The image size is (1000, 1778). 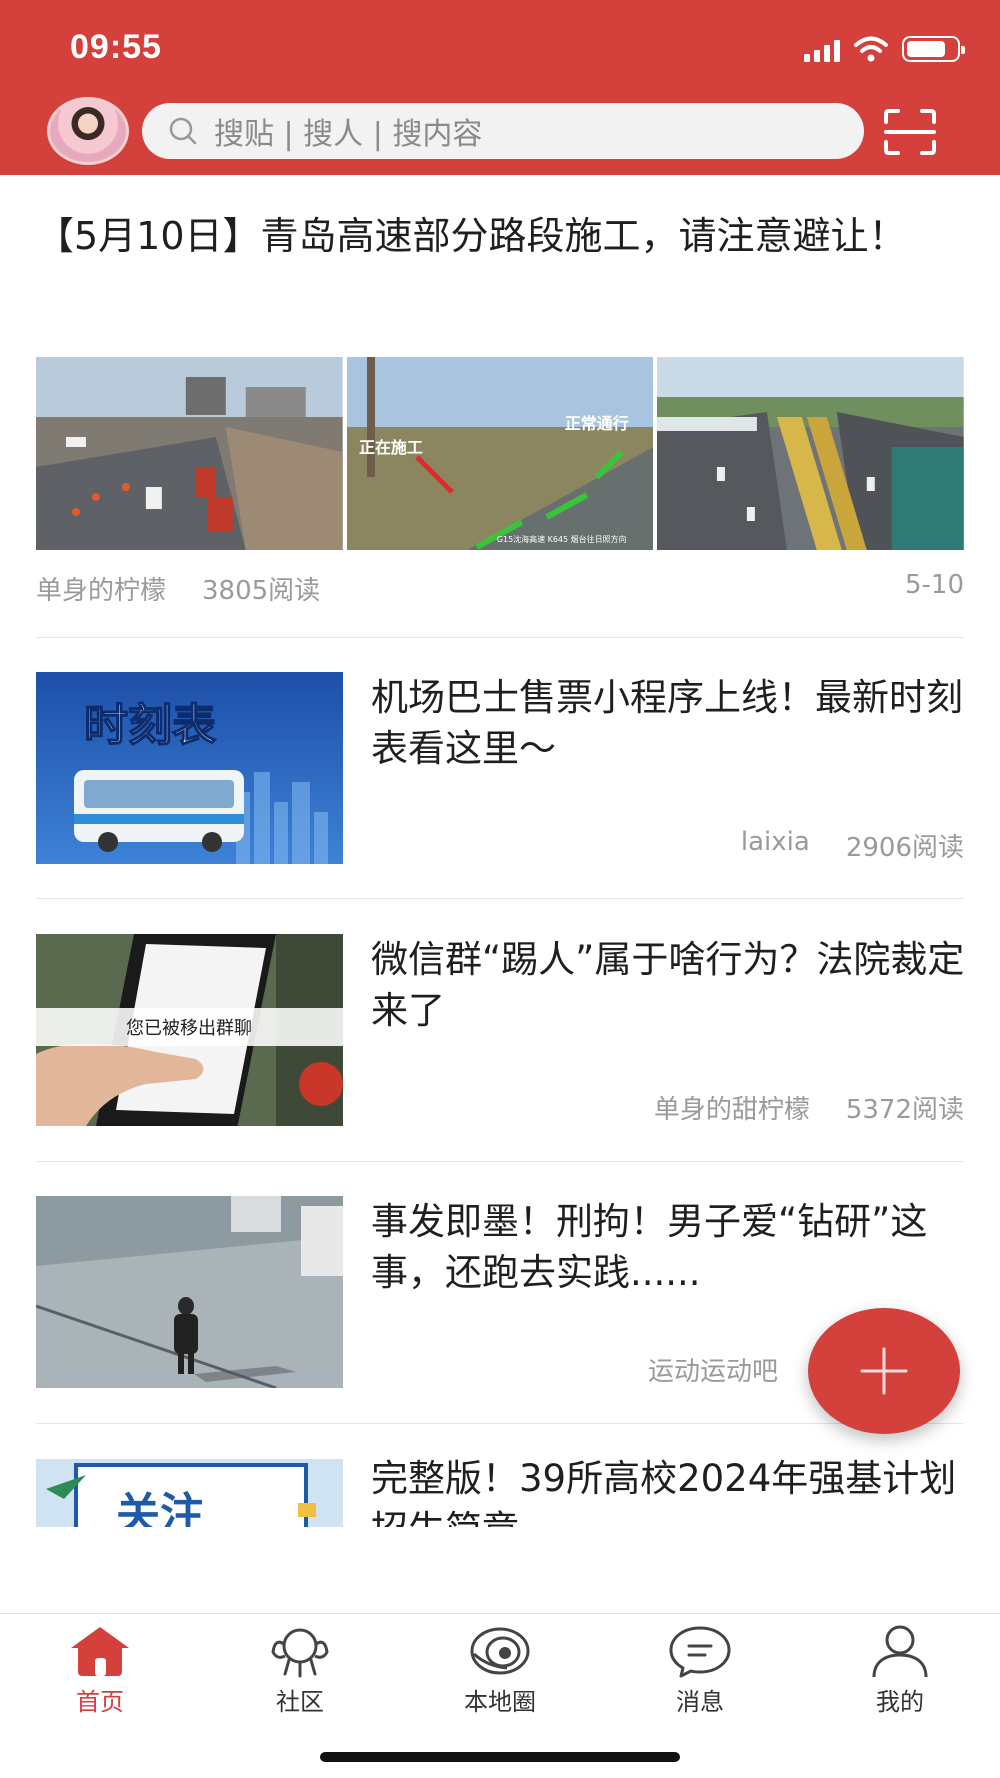 I want to click on featured-title: 【5月10日】青岛高速部分路段施工，请注意避让！, so click(x=501, y=236).